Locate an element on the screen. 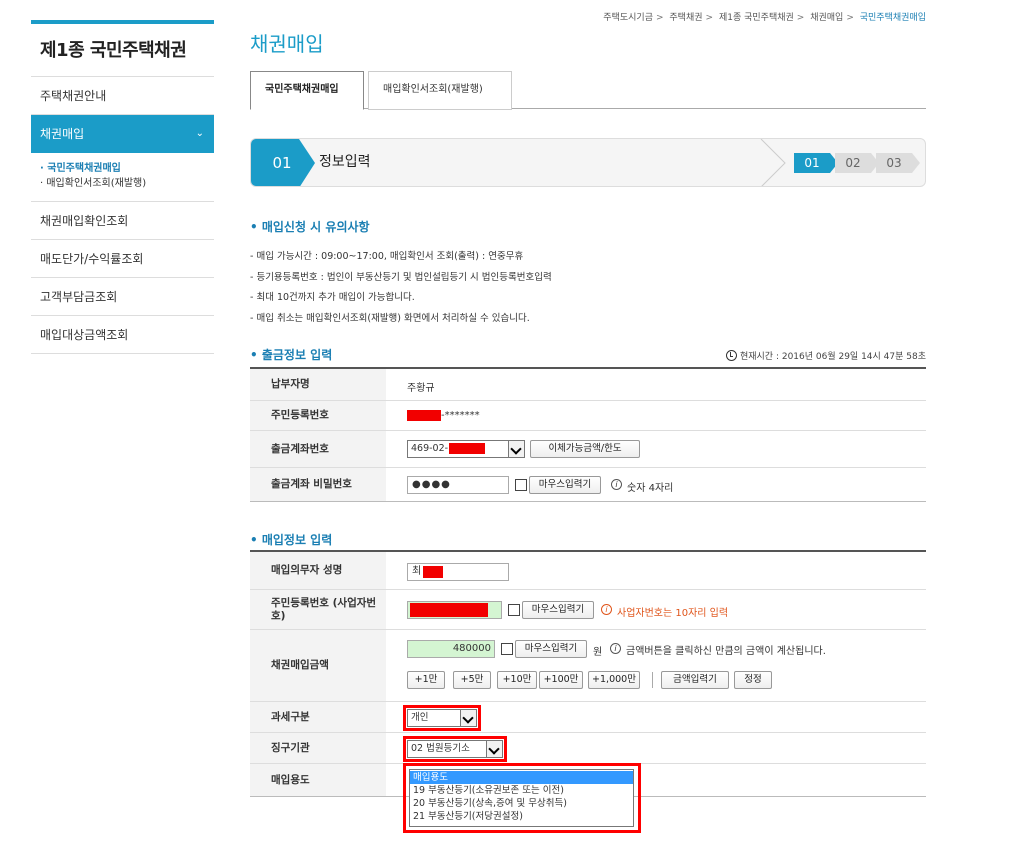 The width and height of the screenshot is (1024, 844). biz-number-hint: 사업자번호는 10자리 입력 is located at coordinates (673, 613).